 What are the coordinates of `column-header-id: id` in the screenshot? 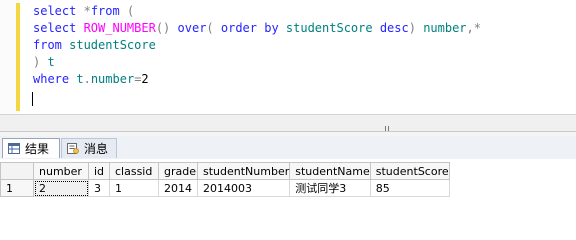 It's located at (99, 171).